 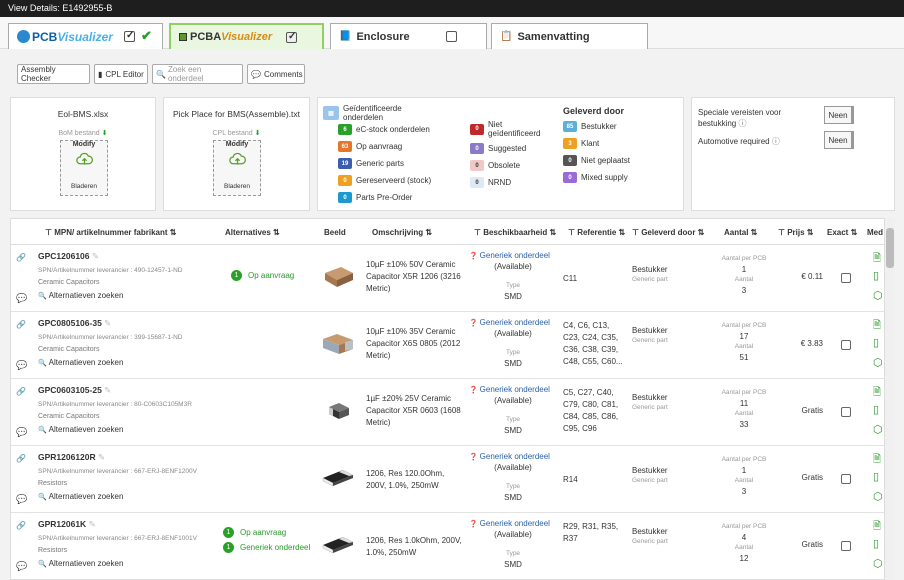 I want to click on legend-item: 0 Suggested, so click(x=498, y=148).